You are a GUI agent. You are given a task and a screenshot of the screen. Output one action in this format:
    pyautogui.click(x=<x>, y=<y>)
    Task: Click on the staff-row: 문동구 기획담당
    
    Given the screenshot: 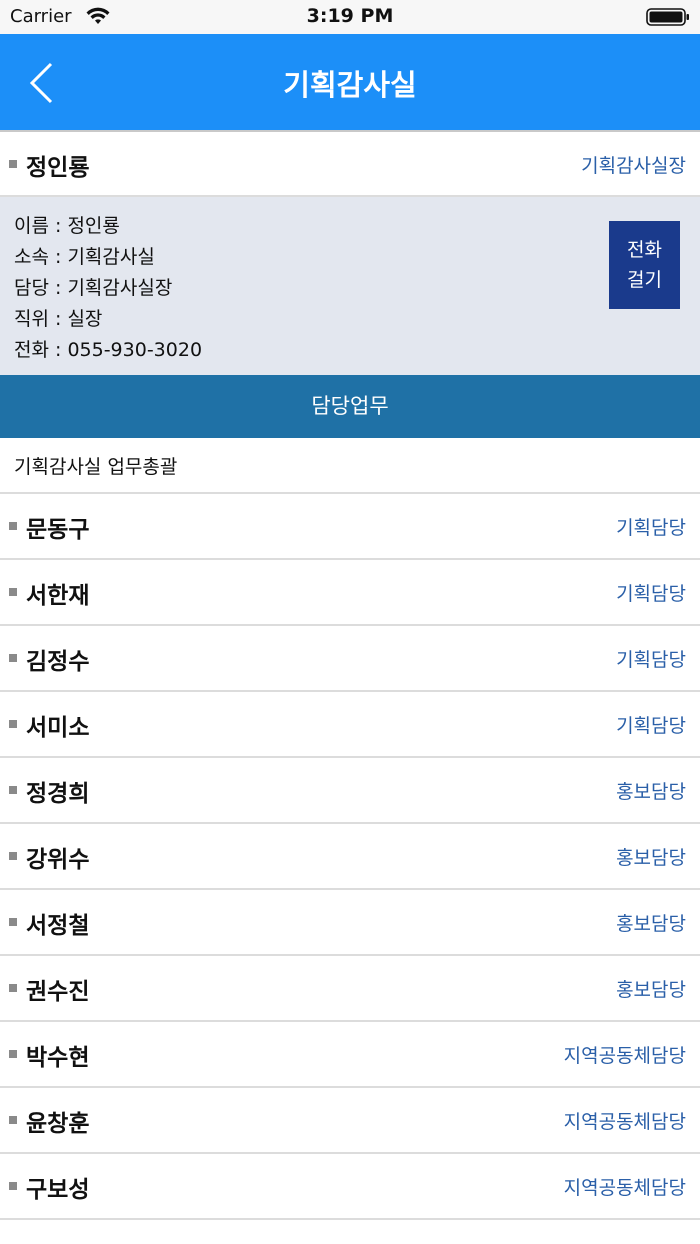 What is the action you would take?
    pyautogui.click(x=350, y=527)
    